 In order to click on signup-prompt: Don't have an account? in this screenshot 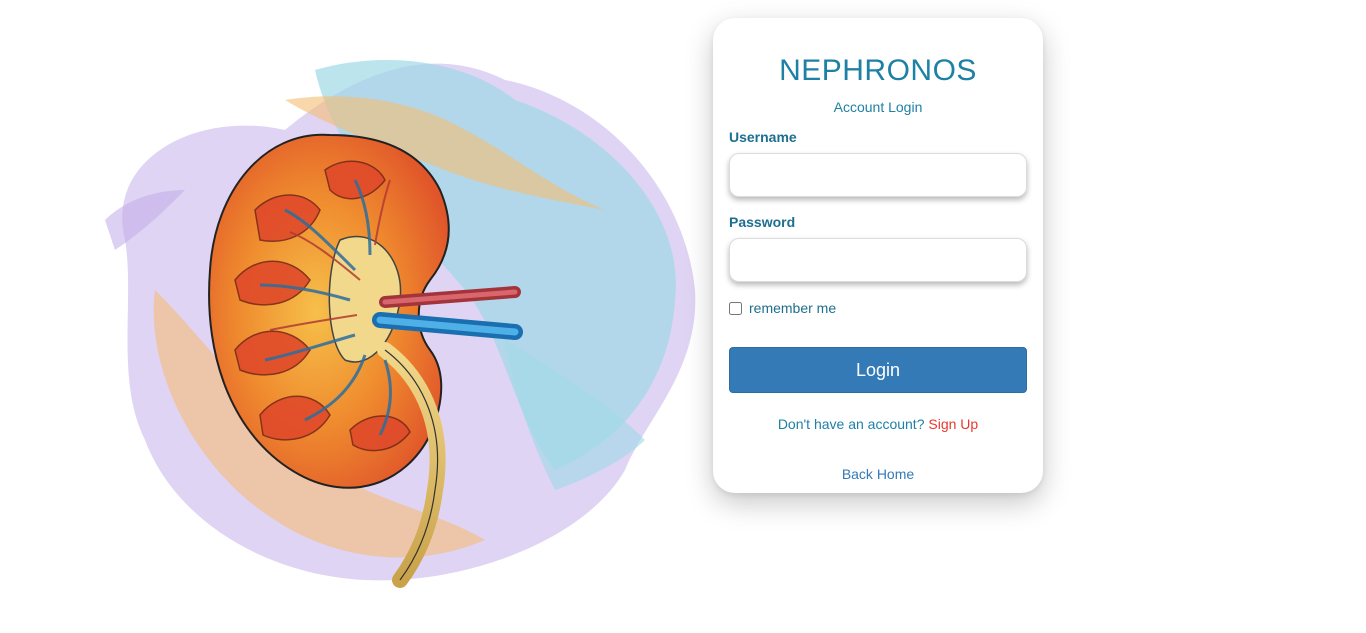, I will do `click(853, 424)`.